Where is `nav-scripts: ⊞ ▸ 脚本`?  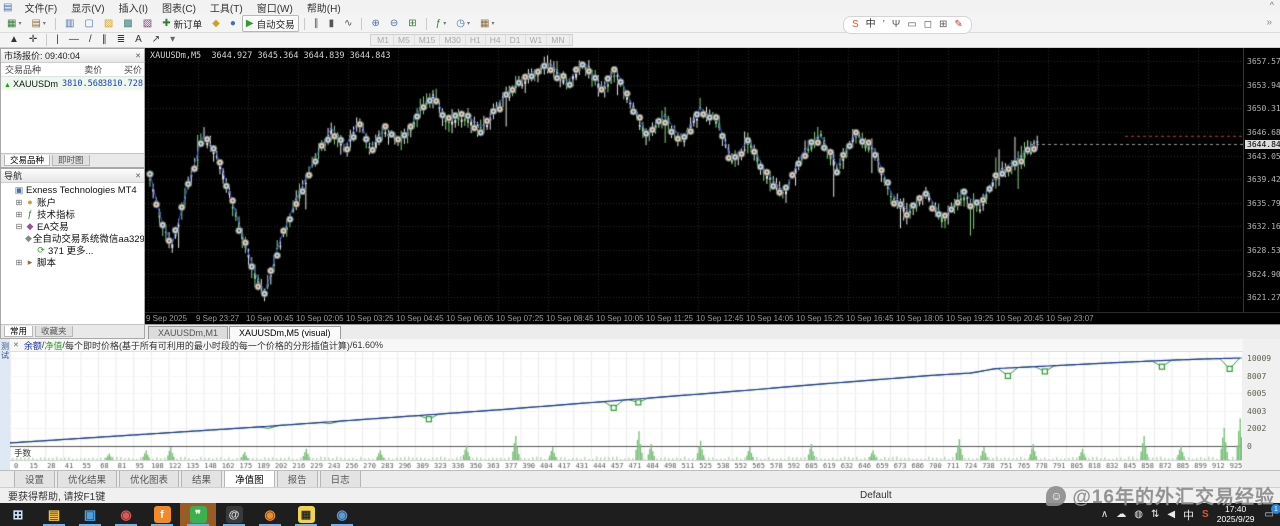 nav-scripts: ⊞ ▸ 脚本 is located at coordinates (72, 262).